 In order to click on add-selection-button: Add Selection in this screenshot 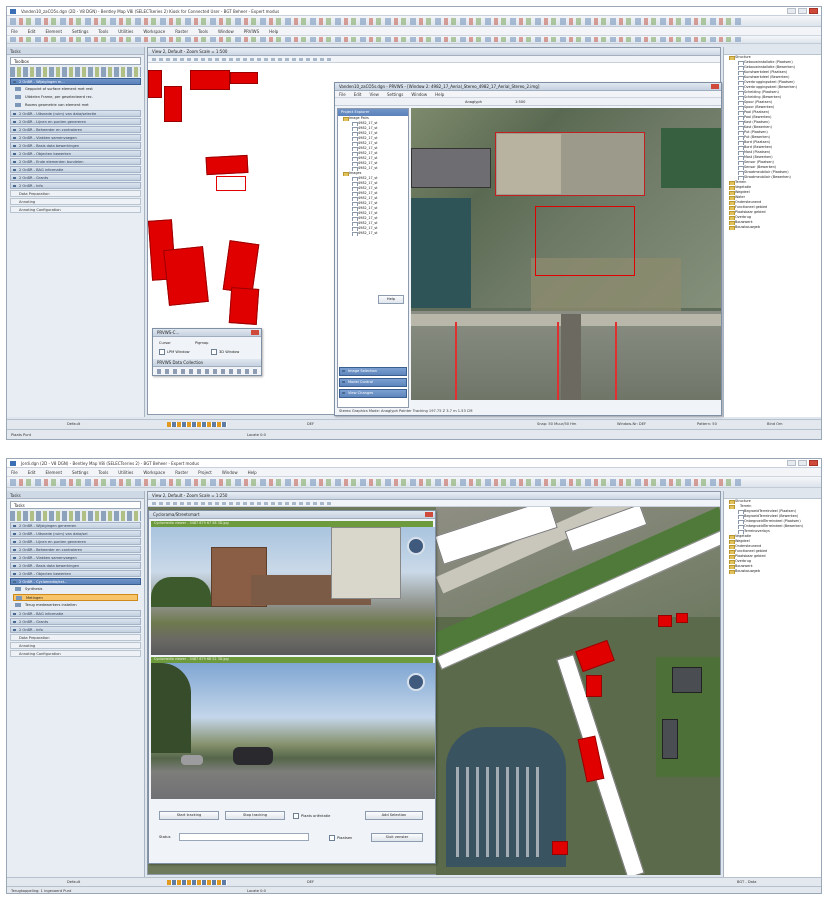, I will do `click(394, 815)`.